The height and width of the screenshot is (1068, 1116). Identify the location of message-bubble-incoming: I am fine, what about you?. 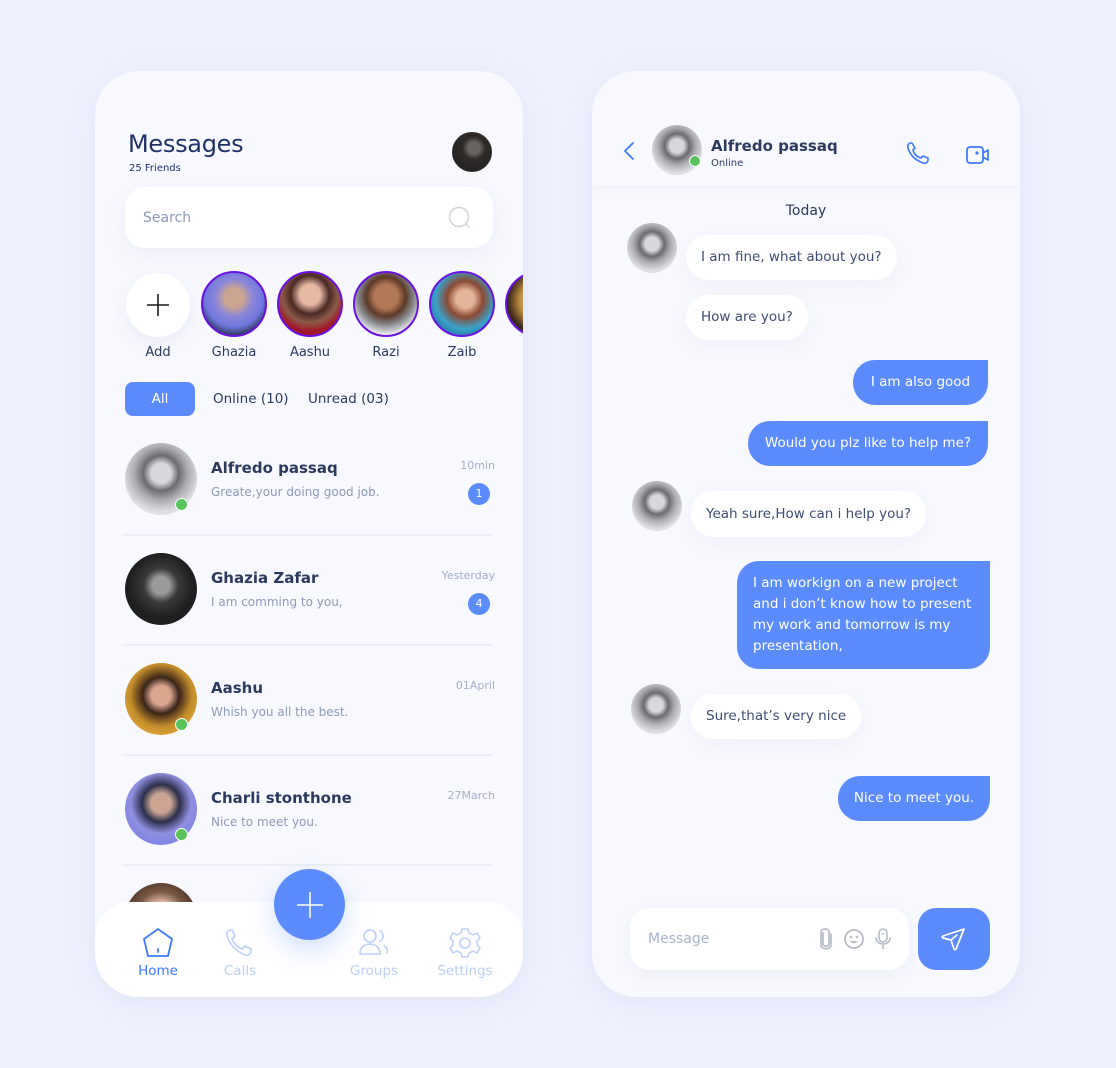
(791, 257).